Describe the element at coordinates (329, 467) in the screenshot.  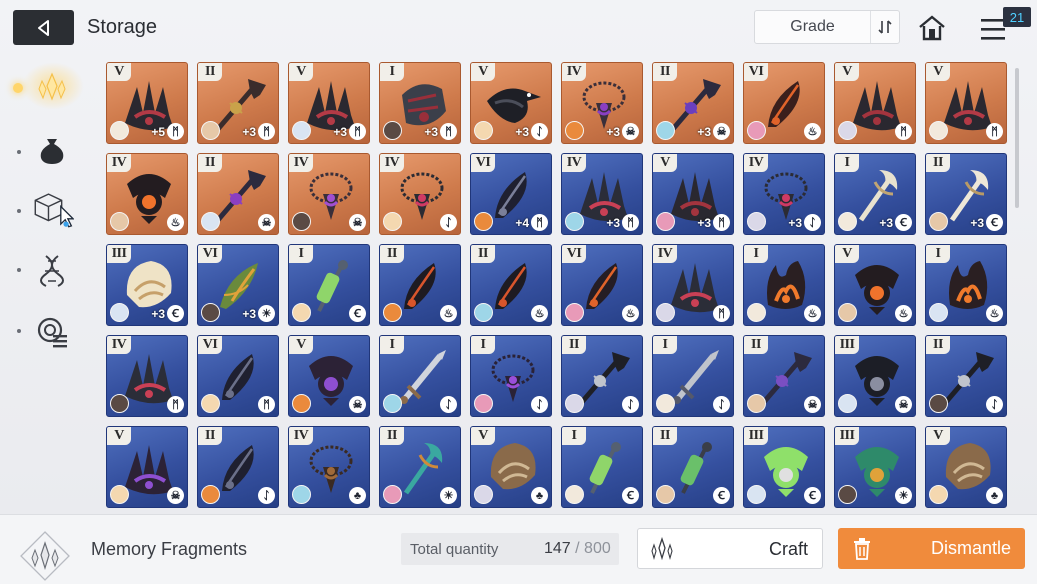
I see `fragment-slot: IV ♣` at that location.